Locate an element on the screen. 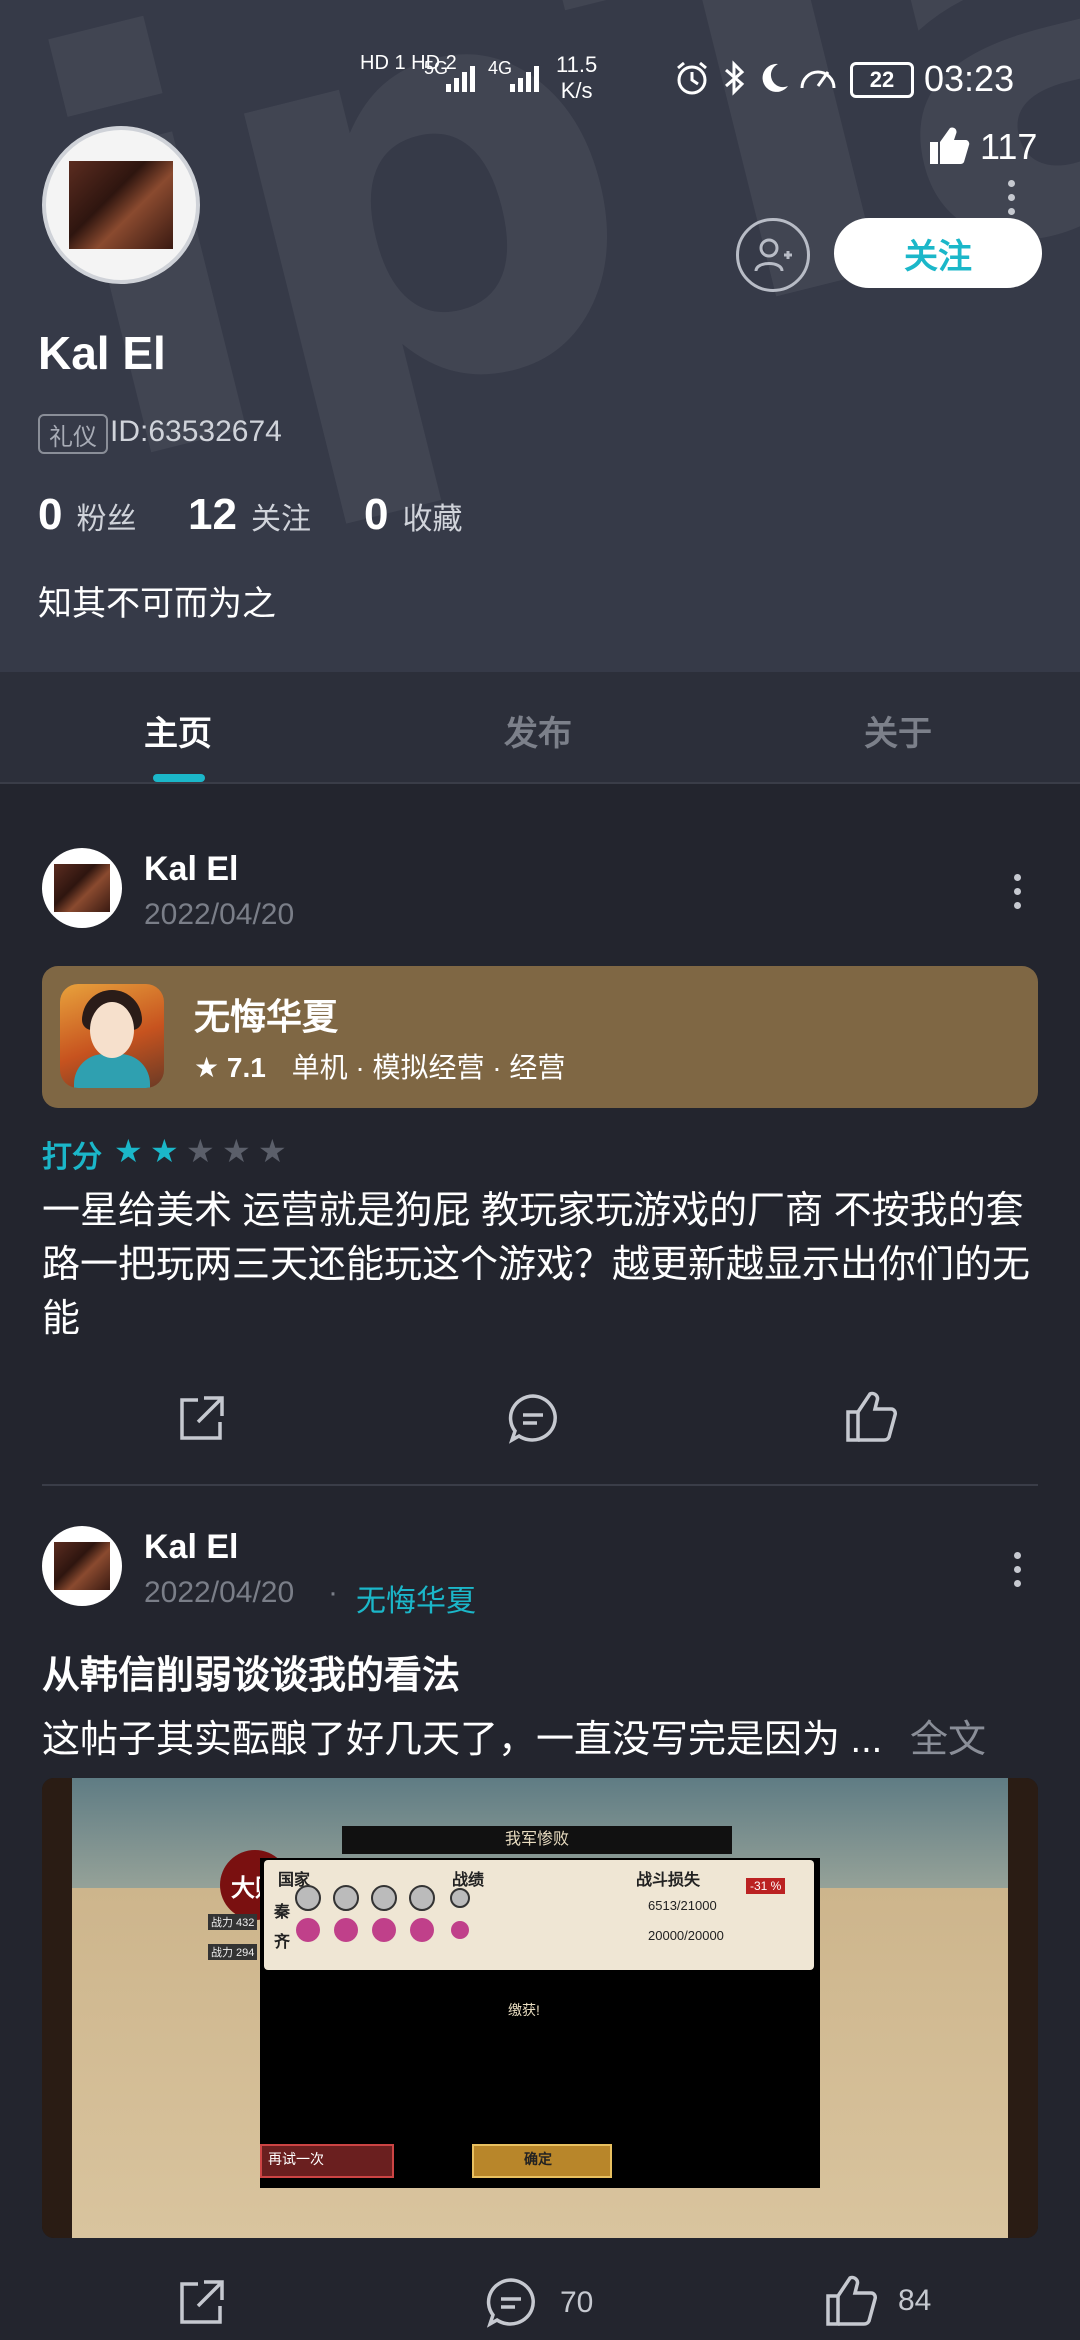 This screenshot has height=2340, width=1080. rating-label: 打分 is located at coordinates (72, 1157).